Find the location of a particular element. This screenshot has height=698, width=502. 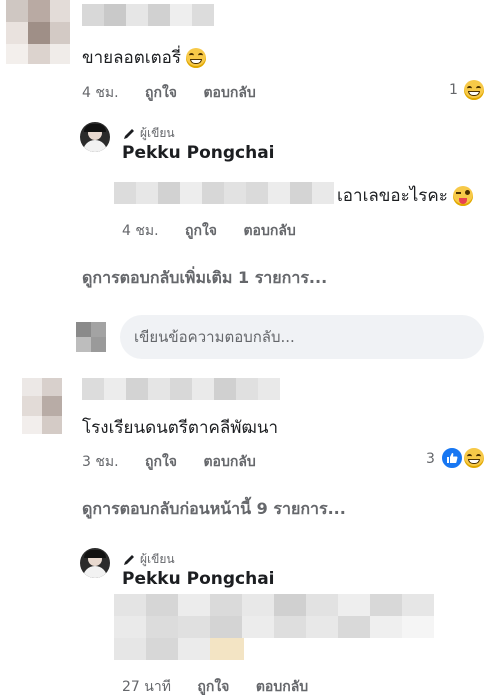

comment-meta: 4 ชม. ถูกใจ ตอบกลับ is located at coordinates (169, 93).